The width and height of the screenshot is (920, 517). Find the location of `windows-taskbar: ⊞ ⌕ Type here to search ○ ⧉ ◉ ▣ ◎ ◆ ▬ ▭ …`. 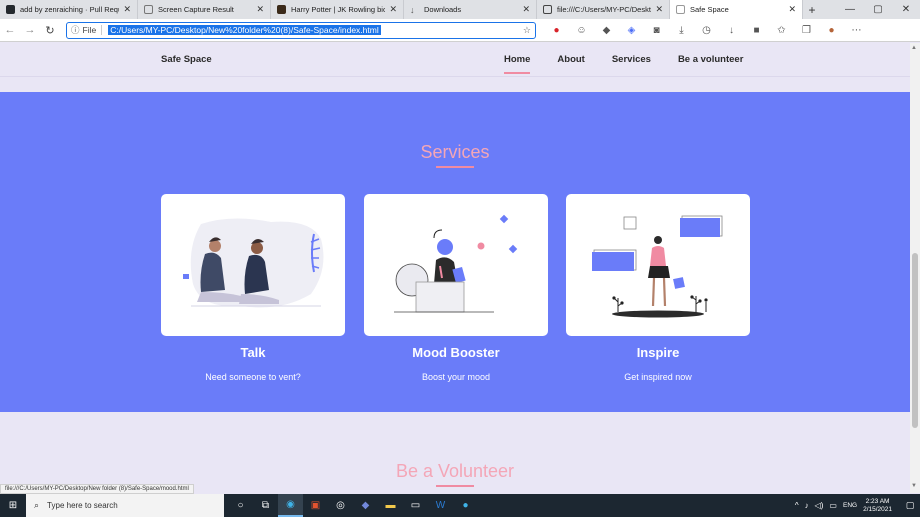

windows-taskbar: ⊞ ⌕ Type here to search ○ ⧉ ◉ ▣ ◎ ◆ ▬ ▭ … is located at coordinates (460, 505).